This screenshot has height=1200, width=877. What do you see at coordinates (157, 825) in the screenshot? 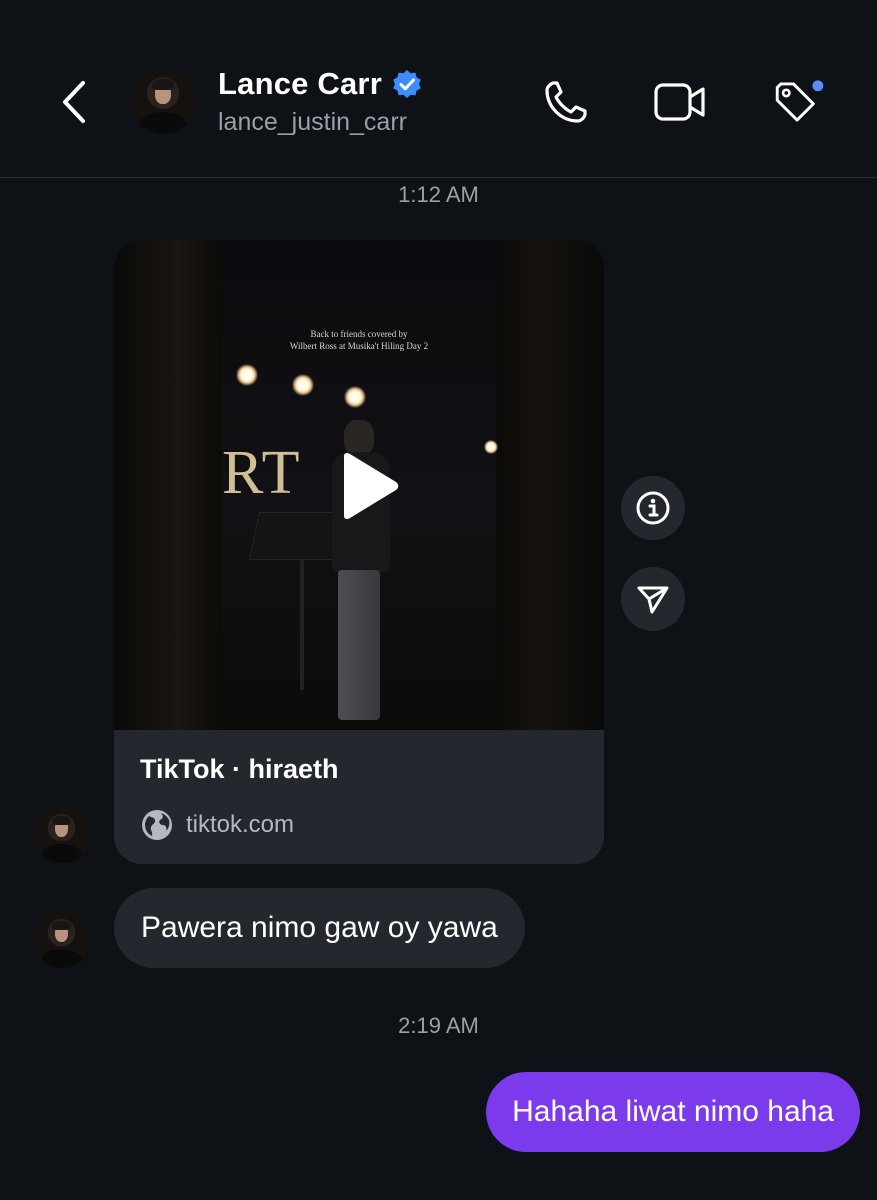
I see `globe-icon` at bounding box center [157, 825].